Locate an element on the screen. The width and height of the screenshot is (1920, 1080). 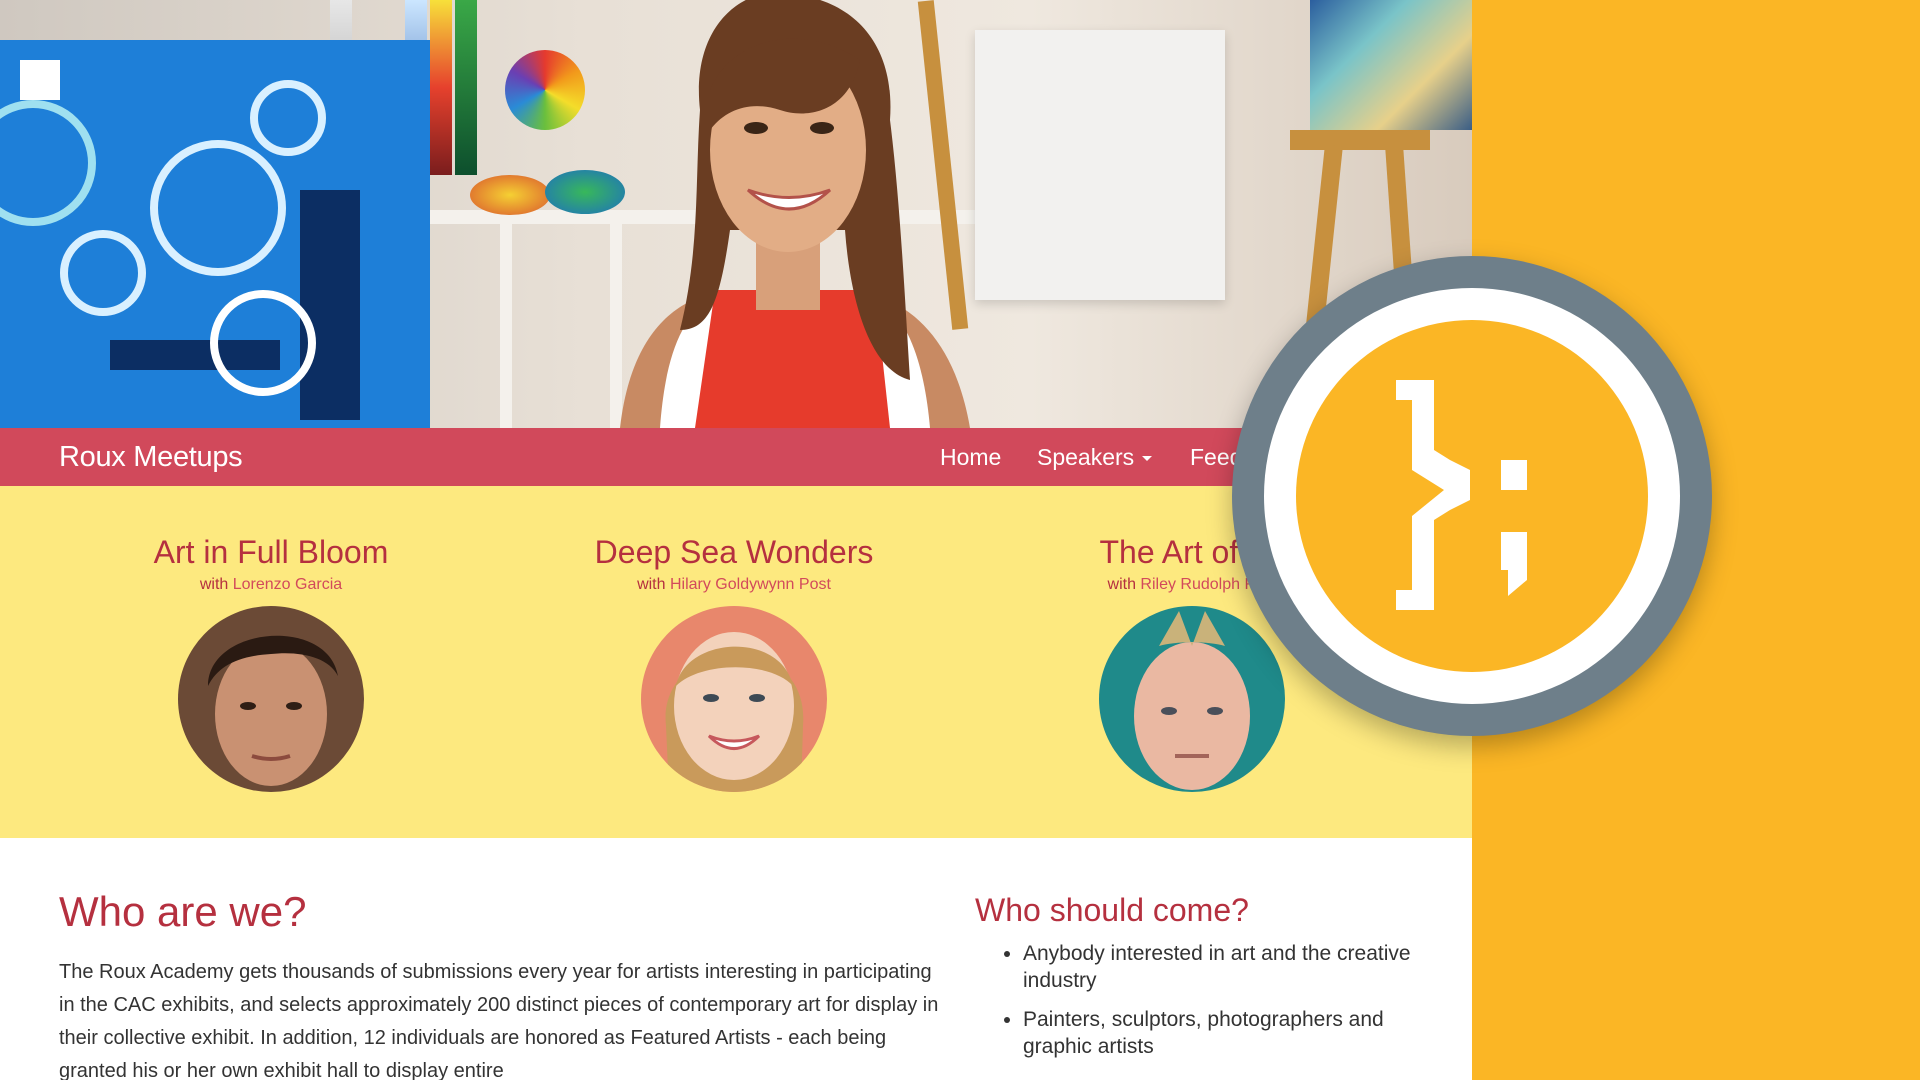
nav-home-label: Home is located at coordinates (971, 457).